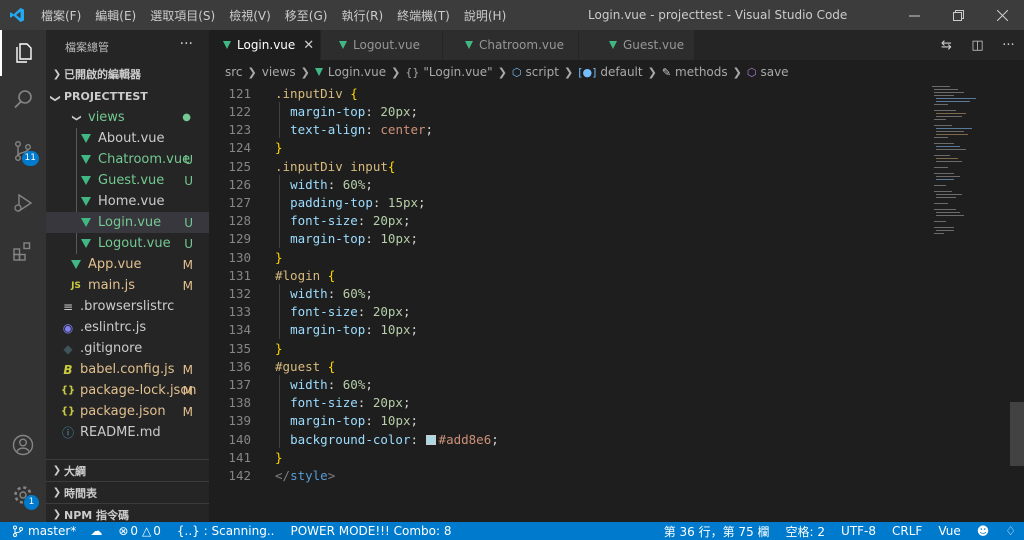 This screenshot has height=540, width=1024. I want to click on code-line: padding-top: 15px;, so click(358, 202).